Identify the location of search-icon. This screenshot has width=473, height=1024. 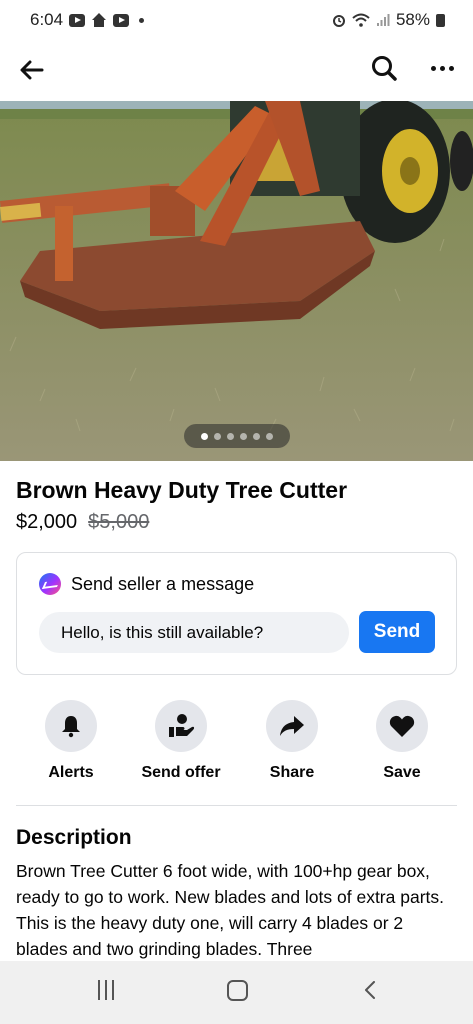
(384, 68).